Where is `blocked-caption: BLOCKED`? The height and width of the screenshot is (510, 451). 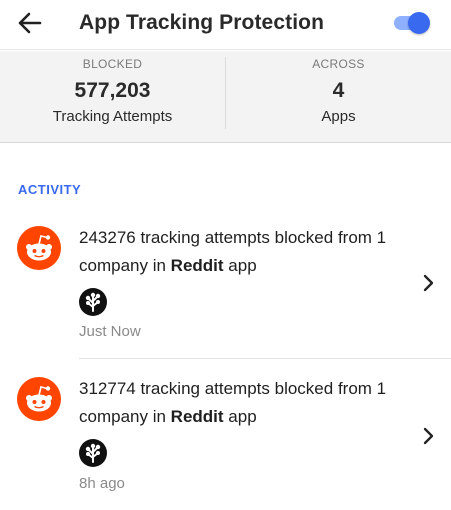
blocked-caption: BLOCKED is located at coordinates (112, 64).